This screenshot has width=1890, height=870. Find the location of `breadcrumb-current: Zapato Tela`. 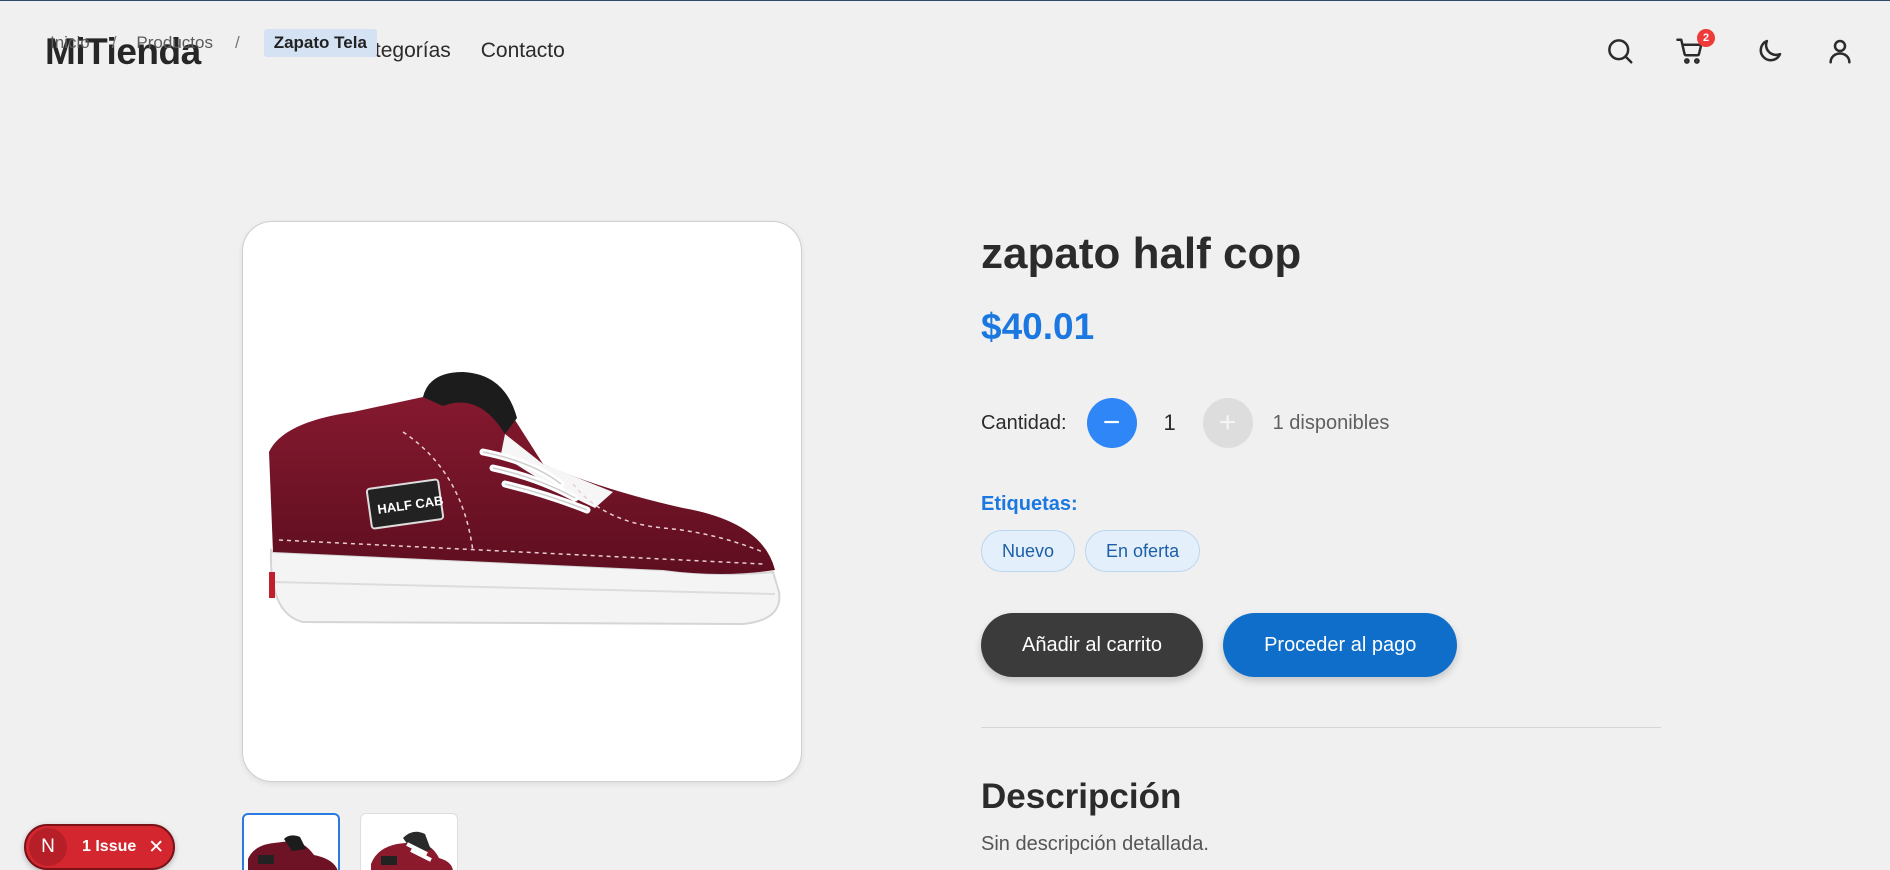

breadcrumb-current: Zapato Tela is located at coordinates (320, 43).